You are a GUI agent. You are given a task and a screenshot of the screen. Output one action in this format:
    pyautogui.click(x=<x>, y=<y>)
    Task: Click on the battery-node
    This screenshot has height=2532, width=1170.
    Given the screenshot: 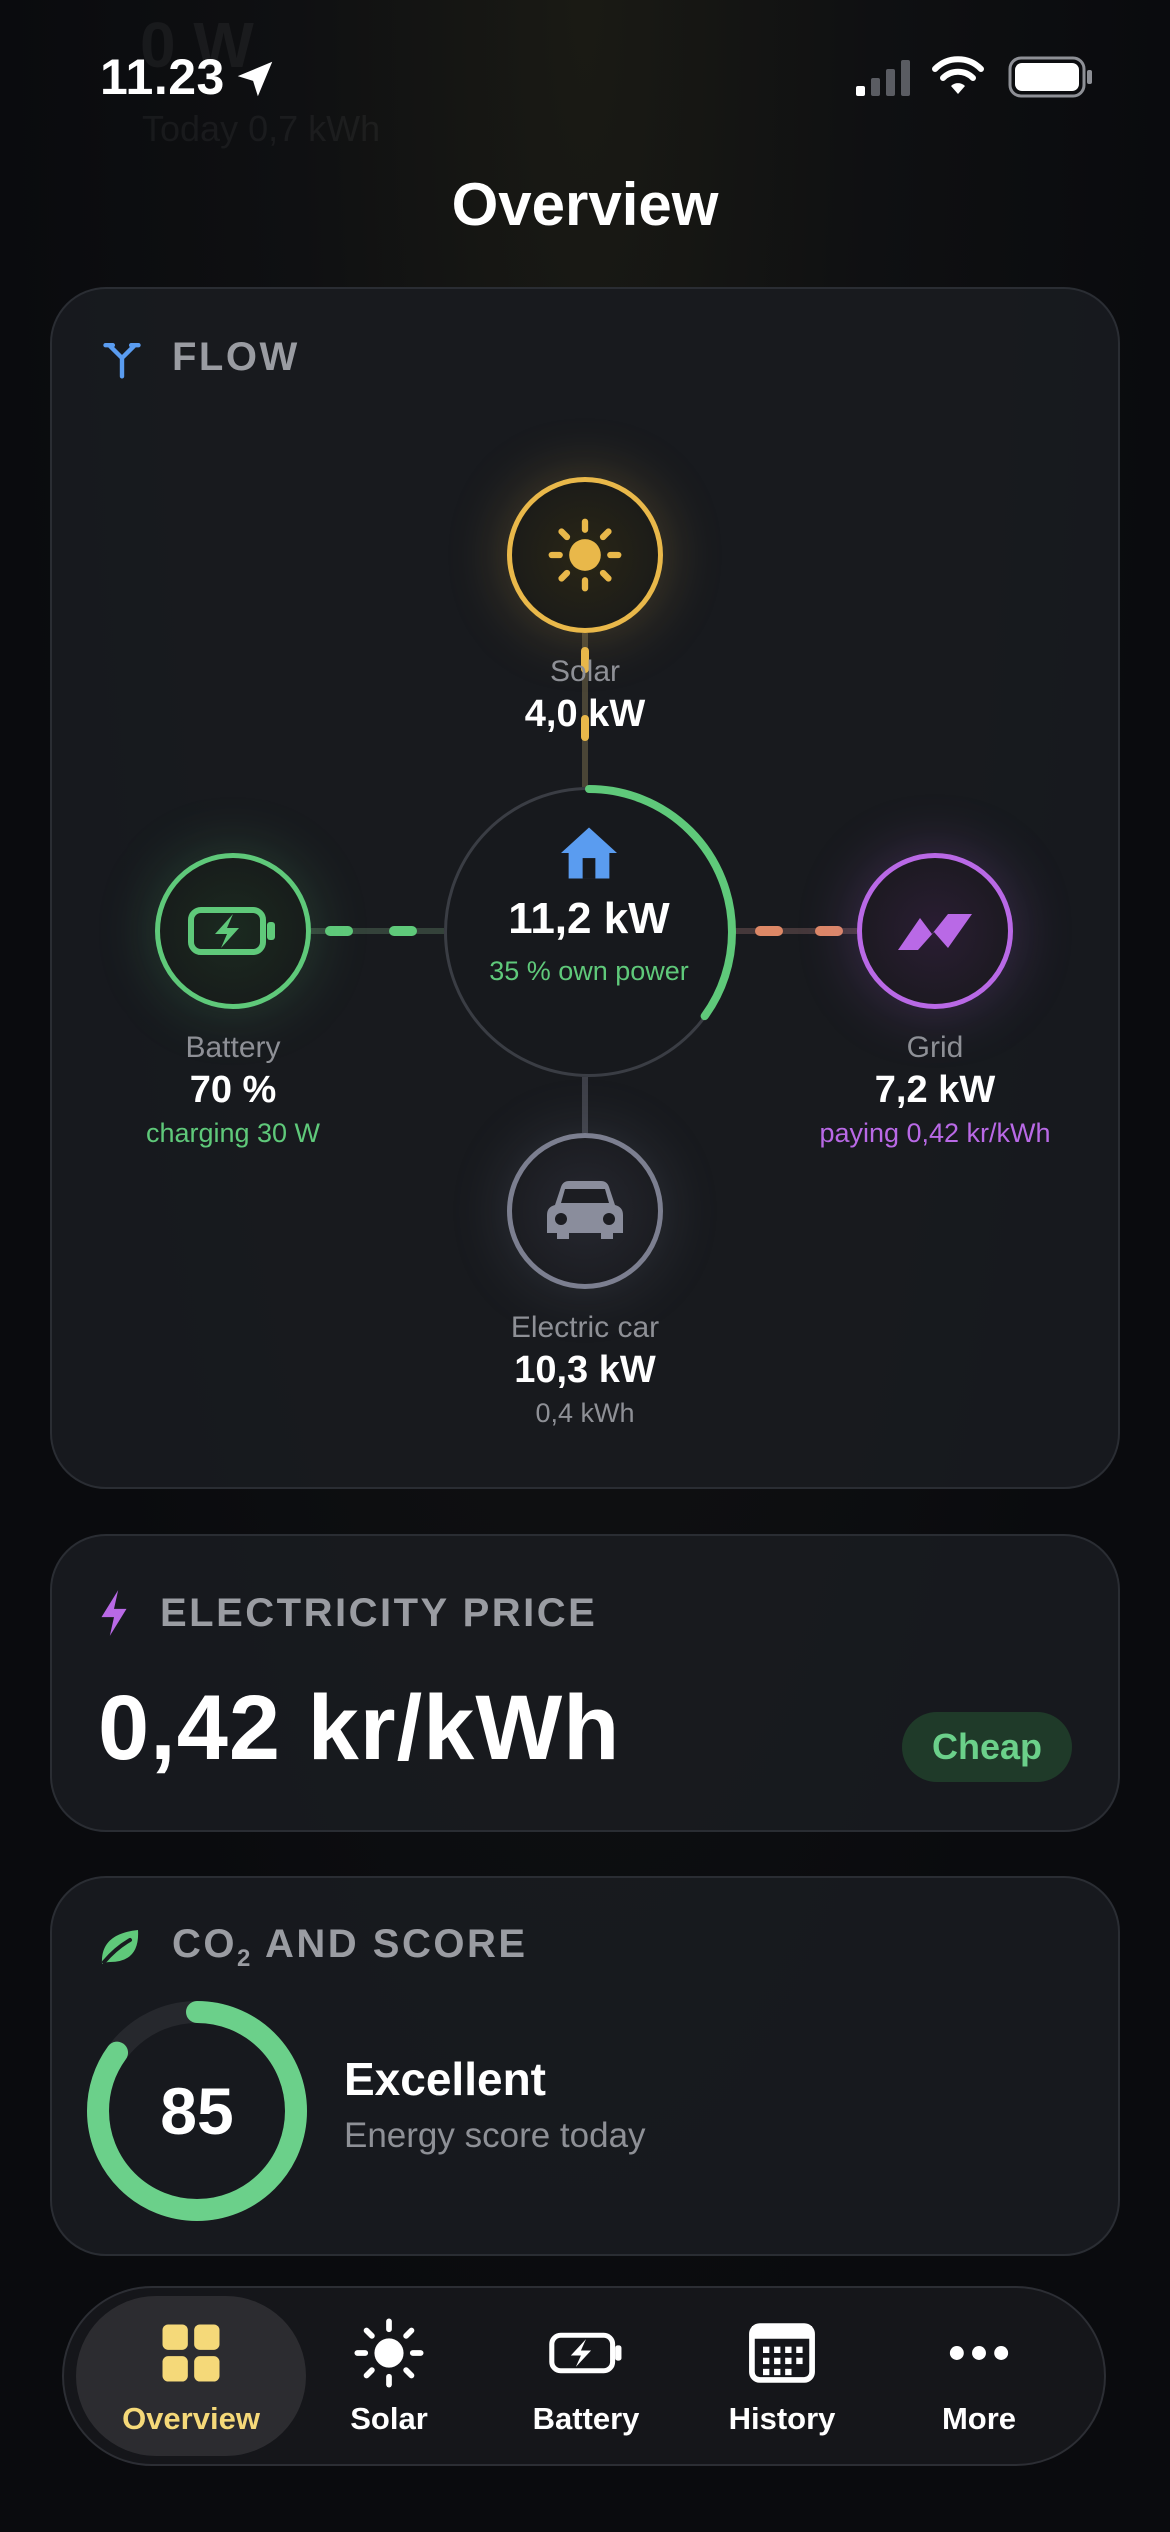 What is the action you would take?
    pyautogui.click(x=233, y=931)
    